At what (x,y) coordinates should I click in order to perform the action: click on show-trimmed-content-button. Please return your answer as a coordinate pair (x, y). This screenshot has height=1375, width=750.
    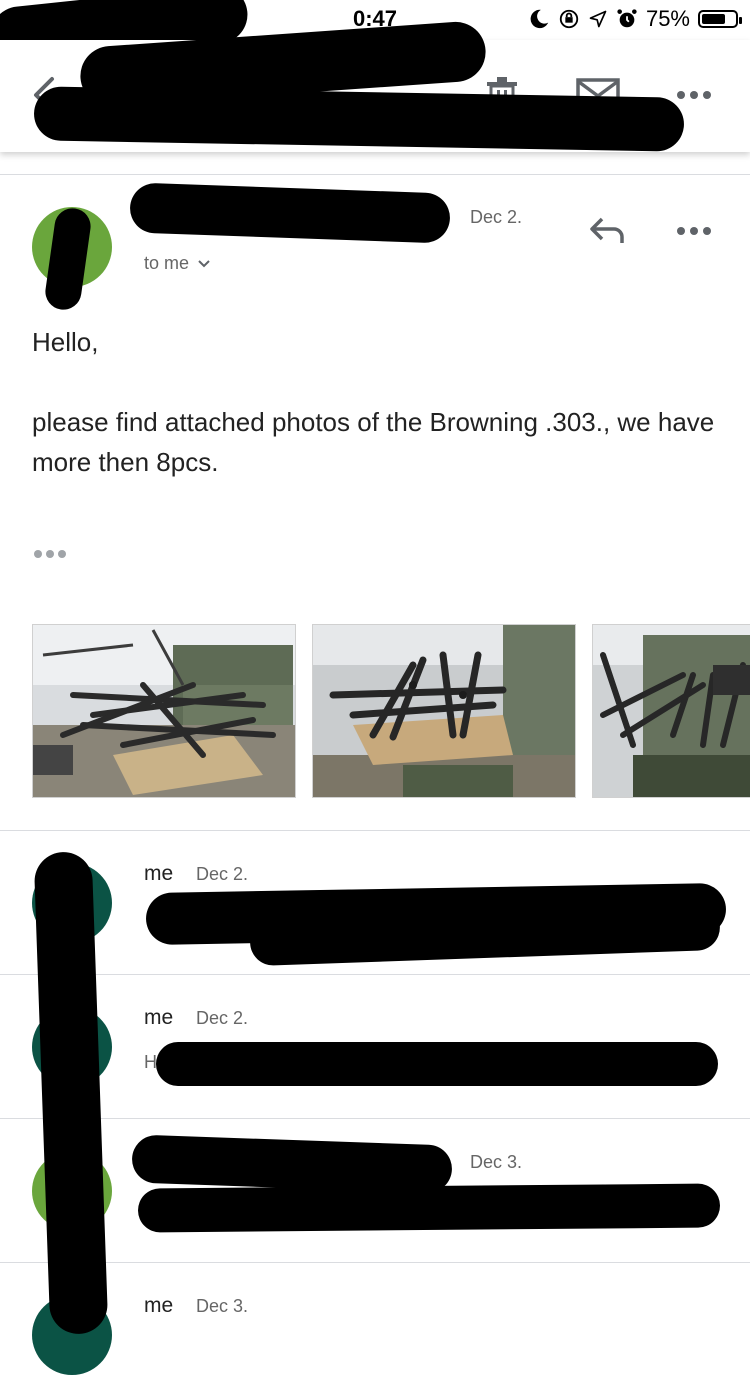
    Looking at the image, I should click on (50, 554).